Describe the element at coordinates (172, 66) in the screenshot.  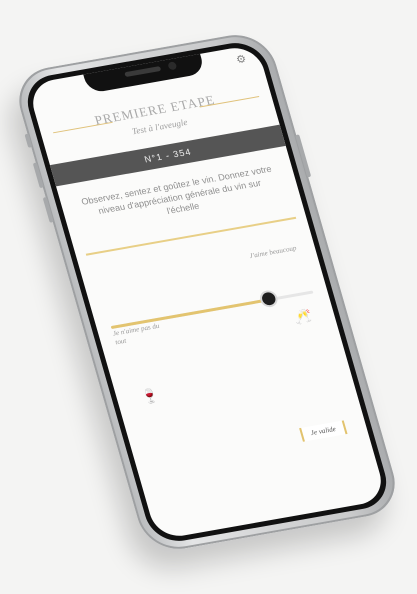
I see `front-camera` at that location.